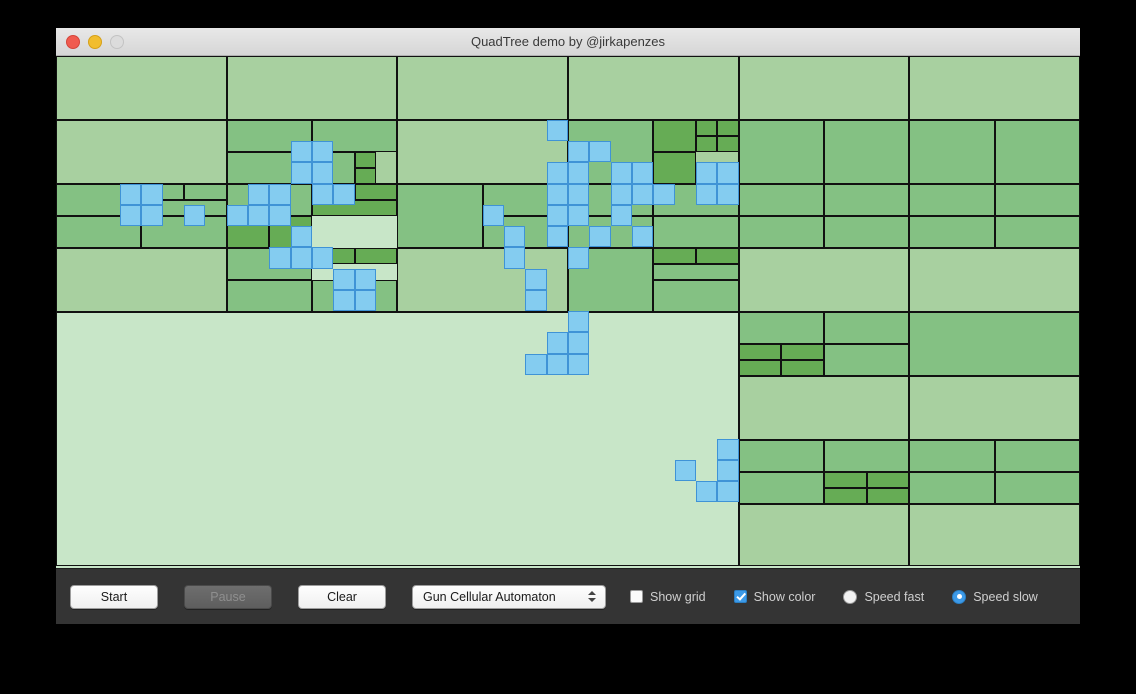 This screenshot has height=694, width=1136. Describe the element at coordinates (668, 597) in the screenshot. I see `show-grid-checkbox: Show grid` at that location.